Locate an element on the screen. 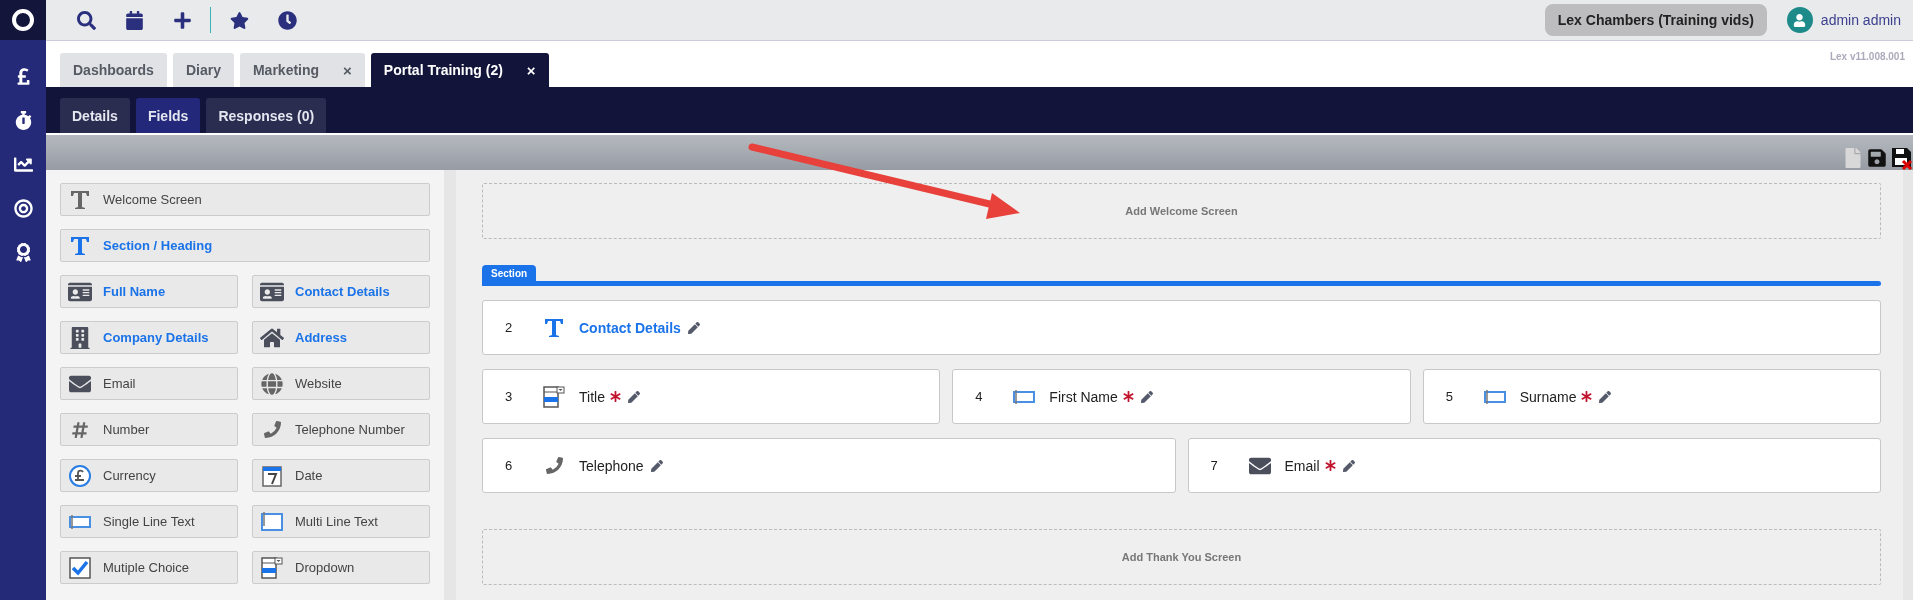  subtab: Details is located at coordinates (95, 115).